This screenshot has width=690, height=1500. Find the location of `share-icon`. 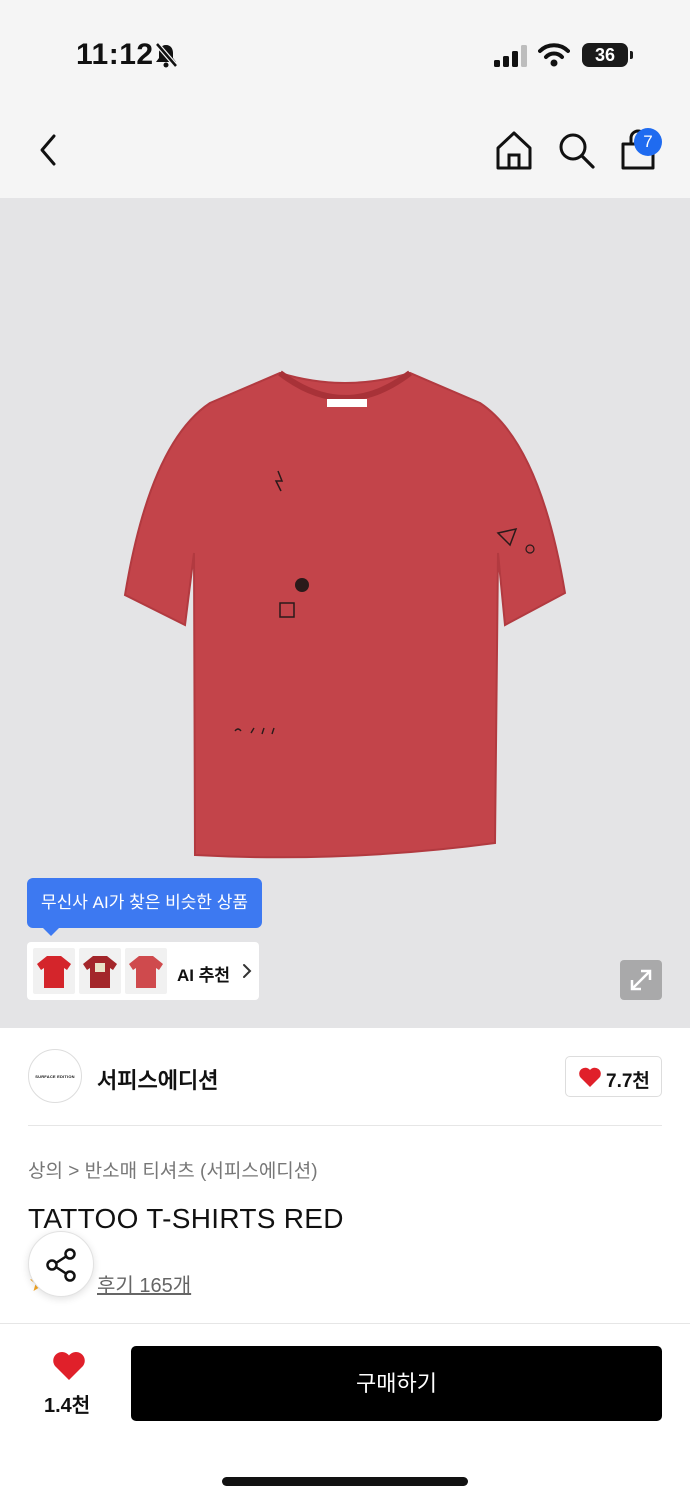

share-icon is located at coordinates (61, 1265).